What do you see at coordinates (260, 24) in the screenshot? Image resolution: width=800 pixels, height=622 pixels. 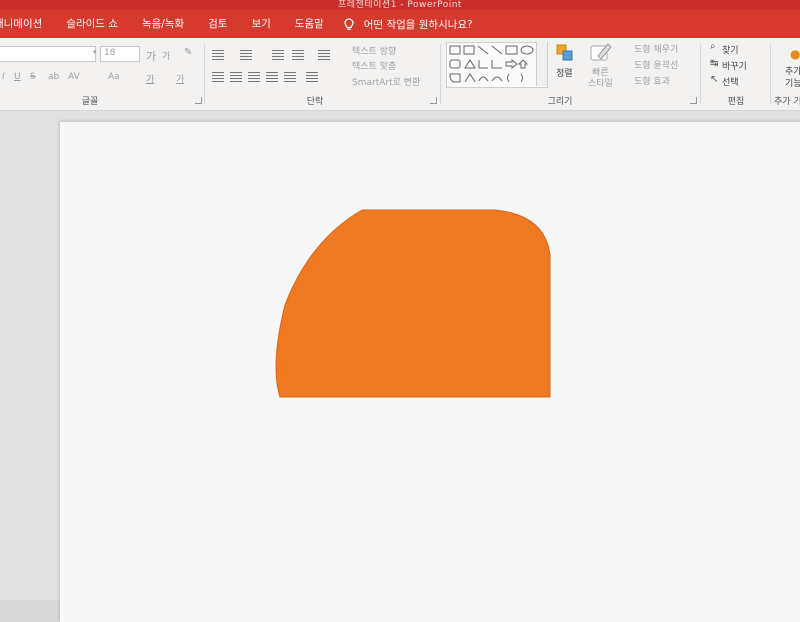 I see `tab-view: 보기` at bounding box center [260, 24].